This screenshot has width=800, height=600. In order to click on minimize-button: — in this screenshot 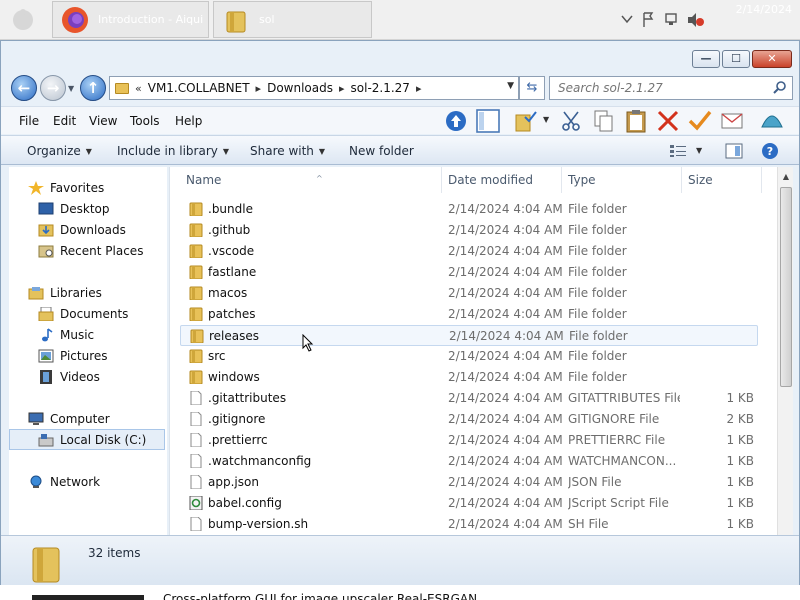, I will do `click(706, 59)`.